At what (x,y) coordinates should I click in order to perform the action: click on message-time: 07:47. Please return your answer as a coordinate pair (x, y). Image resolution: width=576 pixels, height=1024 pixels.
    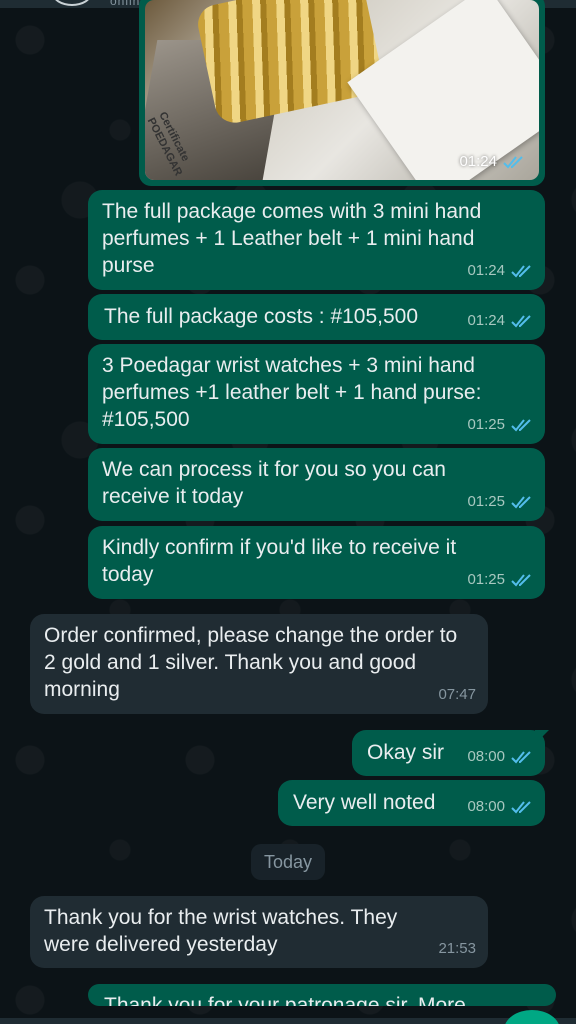
    Looking at the image, I should click on (457, 694).